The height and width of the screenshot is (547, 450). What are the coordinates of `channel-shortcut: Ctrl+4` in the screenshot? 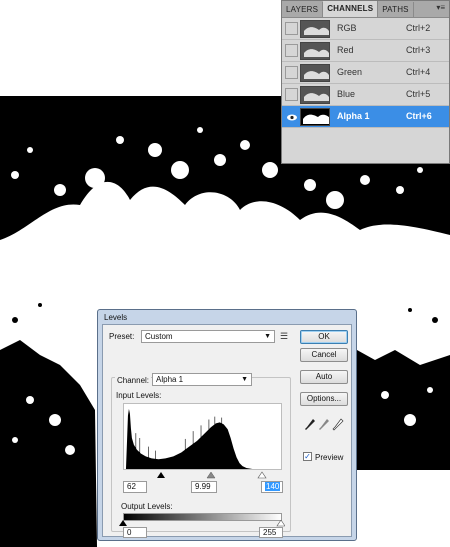 It's located at (418, 72).